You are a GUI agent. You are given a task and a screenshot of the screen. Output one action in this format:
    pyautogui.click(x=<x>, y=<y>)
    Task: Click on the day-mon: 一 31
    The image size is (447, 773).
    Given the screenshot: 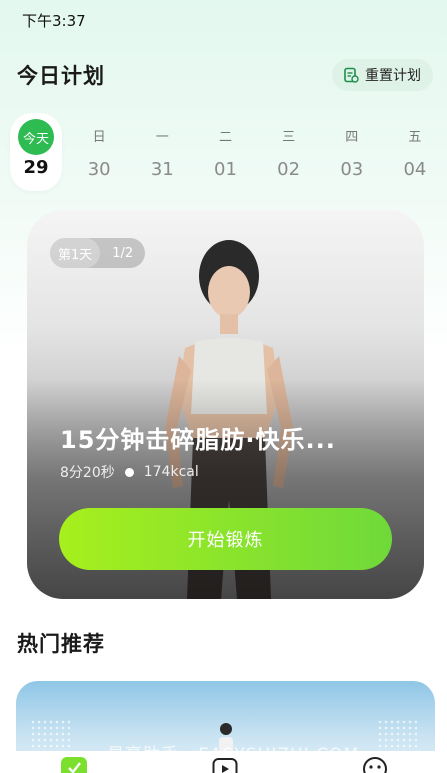 What is the action you would take?
    pyautogui.click(x=162, y=152)
    